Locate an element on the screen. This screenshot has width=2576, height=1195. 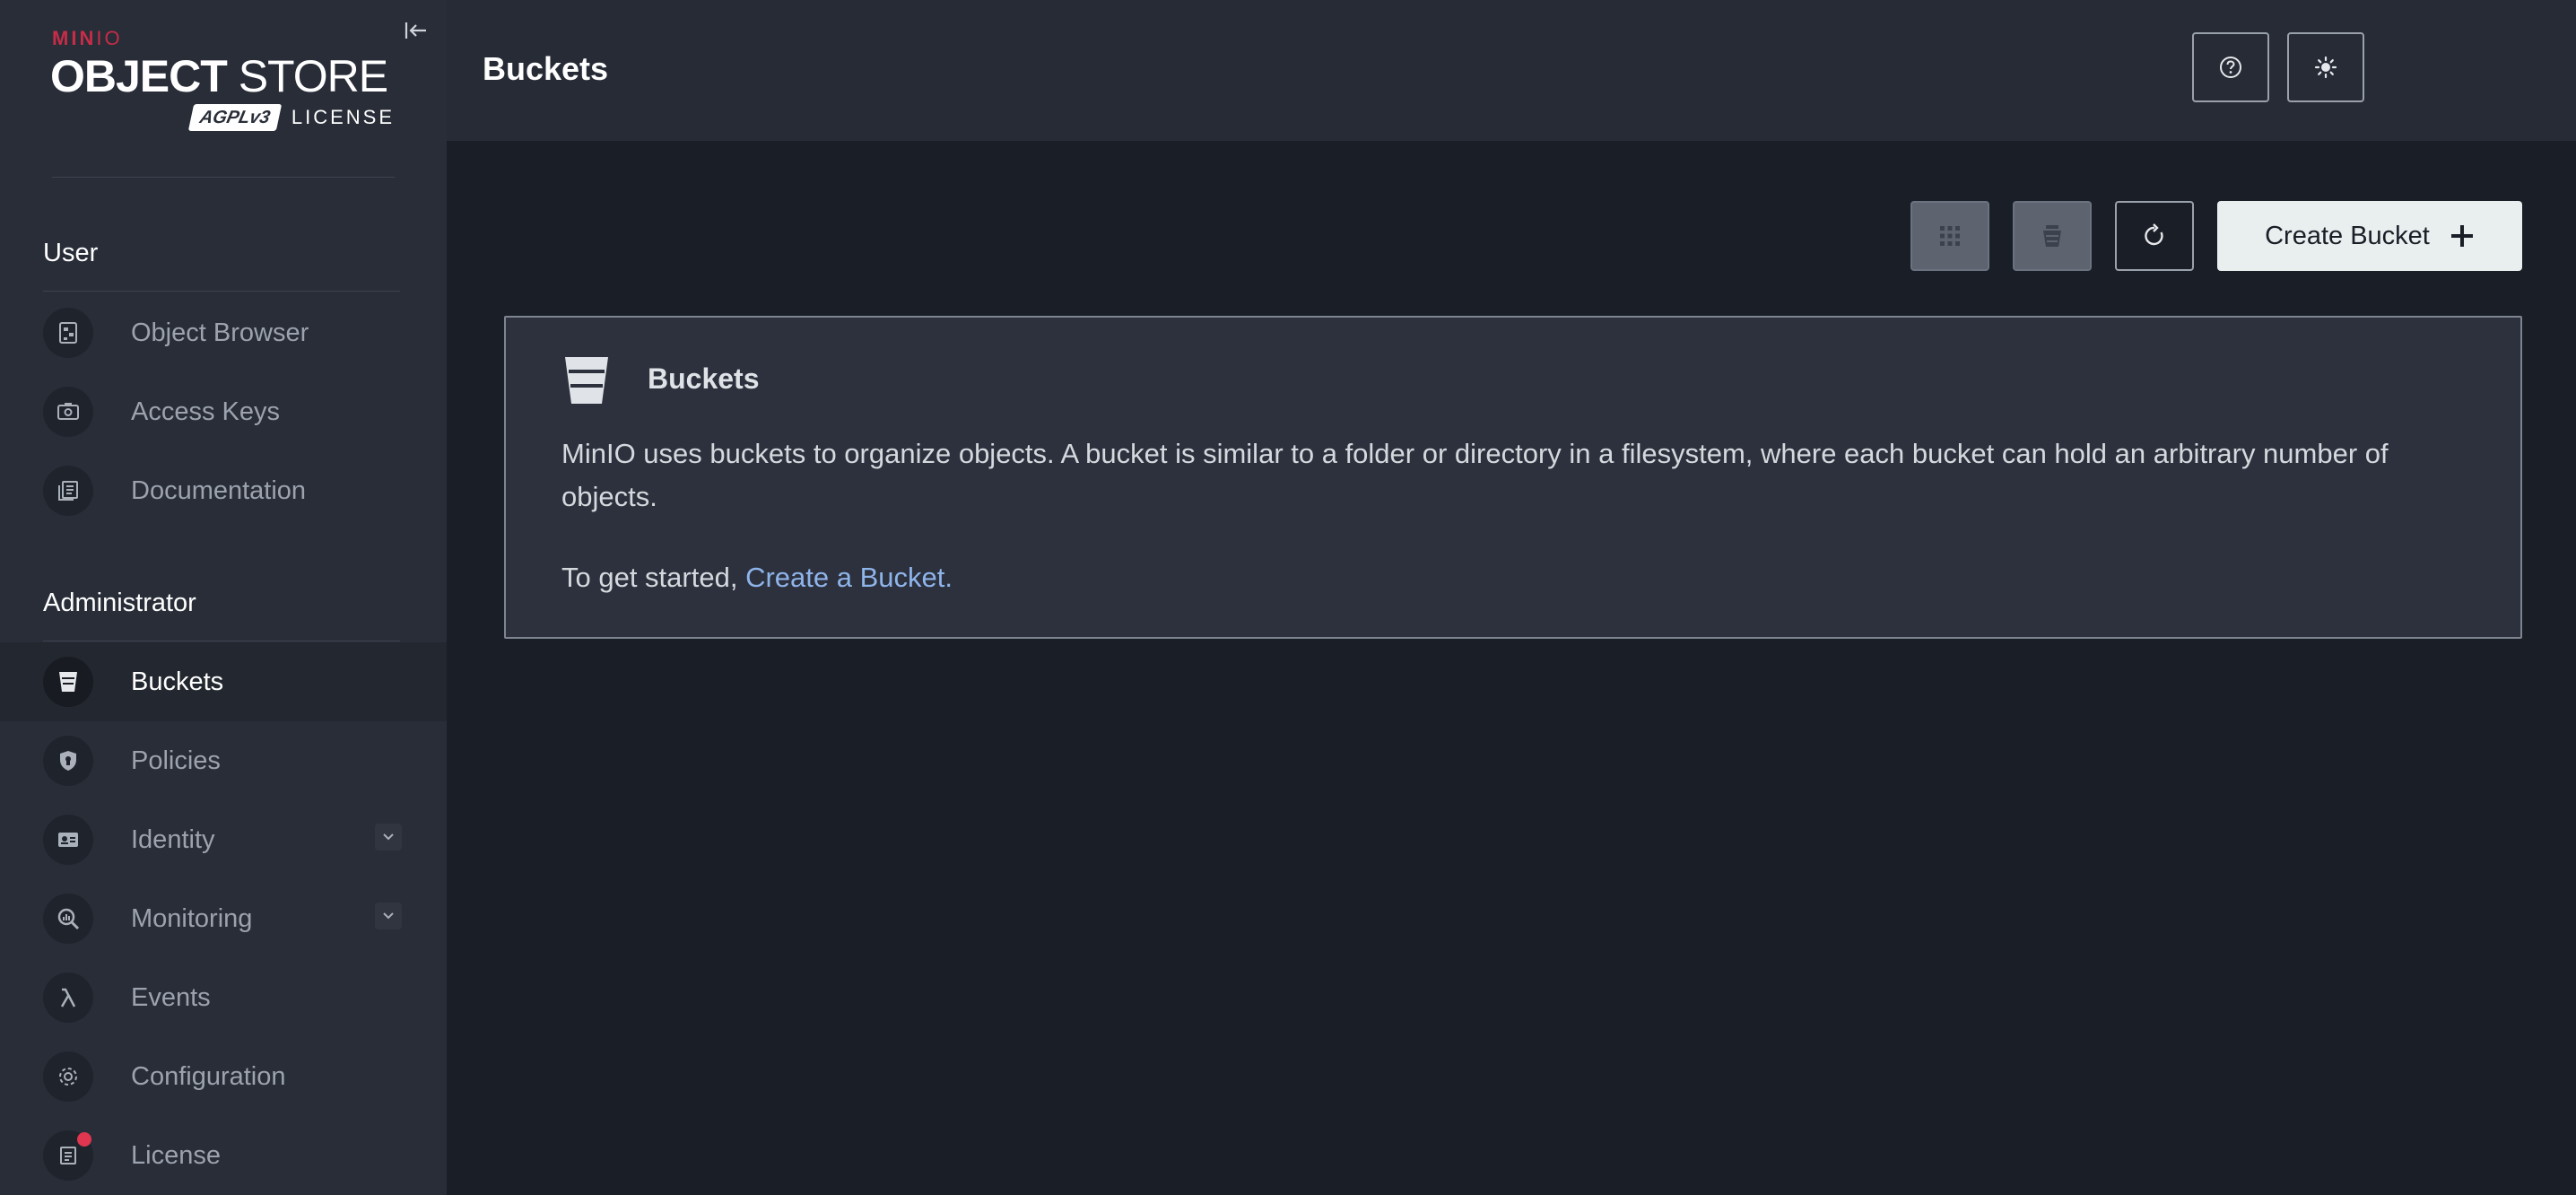
sidebar-item-label: Documentation is located at coordinates (219, 490).